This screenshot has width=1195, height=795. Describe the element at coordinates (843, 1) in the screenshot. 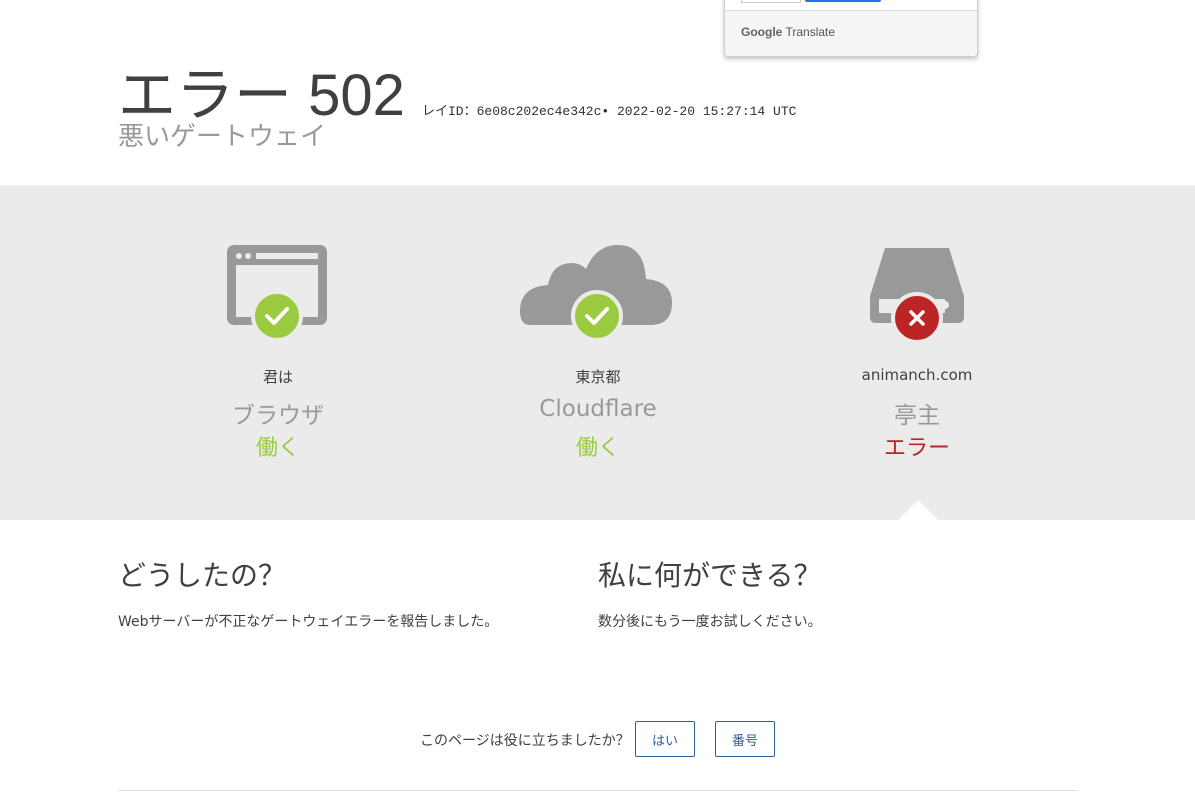

I see `translate-language-button` at that location.